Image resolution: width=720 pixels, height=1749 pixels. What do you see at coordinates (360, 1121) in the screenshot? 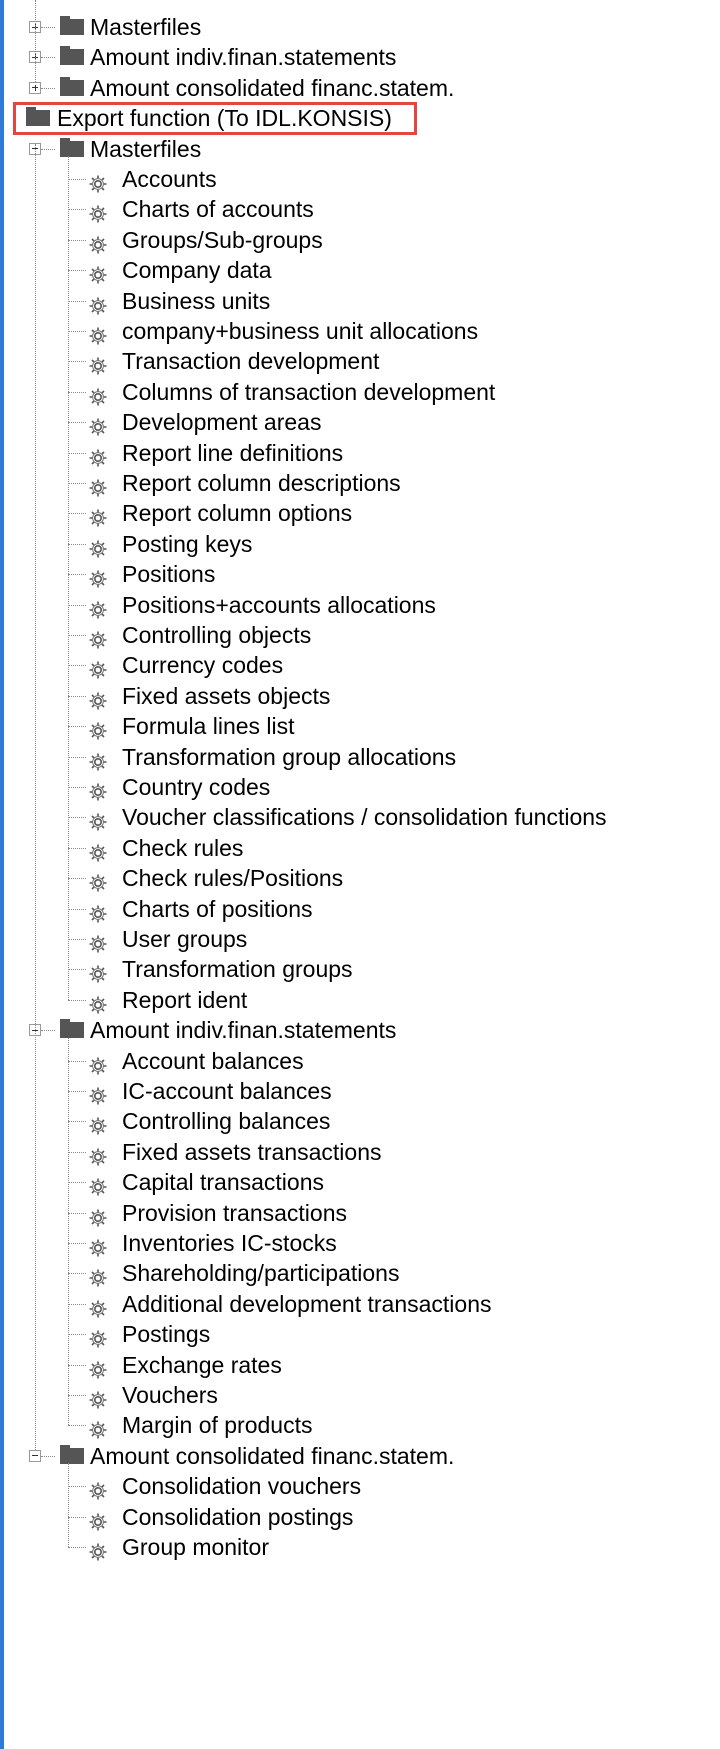
I see `tree-item: Controlling balances` at bounding box center [360, 1121].